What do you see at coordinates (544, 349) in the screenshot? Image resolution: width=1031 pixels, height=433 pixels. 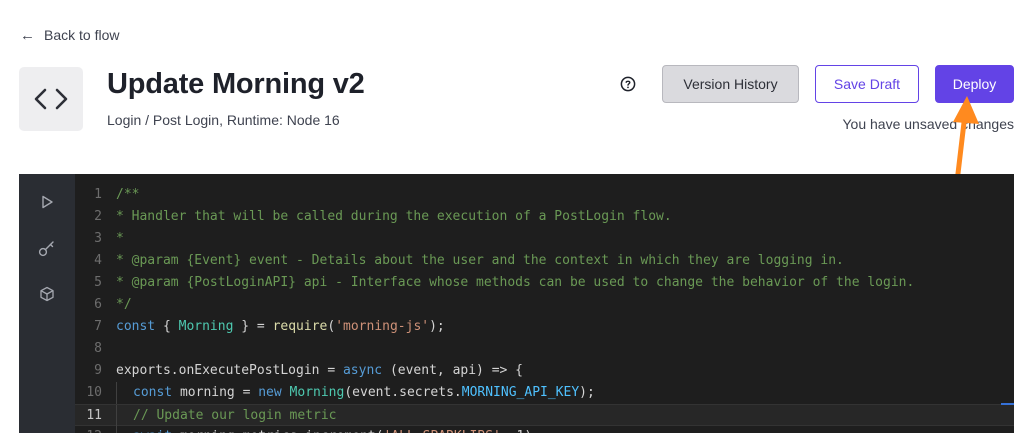 I see `code-line: 8` at bounding box center [544, 349].